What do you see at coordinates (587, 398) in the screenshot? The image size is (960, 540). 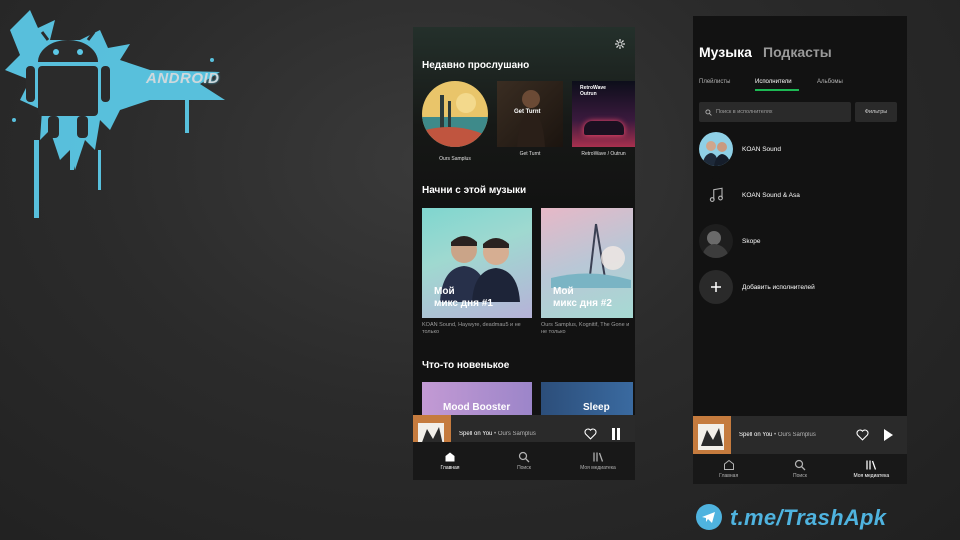 I see `playlist-card-sleep: Sleep` at bounding box center [587, 398].